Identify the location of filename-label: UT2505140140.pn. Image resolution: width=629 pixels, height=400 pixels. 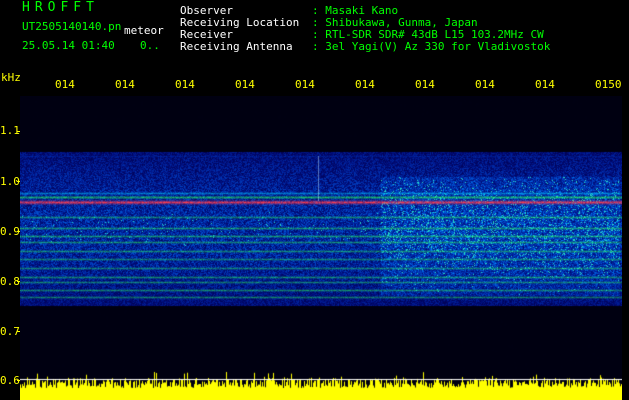
(72, 26).